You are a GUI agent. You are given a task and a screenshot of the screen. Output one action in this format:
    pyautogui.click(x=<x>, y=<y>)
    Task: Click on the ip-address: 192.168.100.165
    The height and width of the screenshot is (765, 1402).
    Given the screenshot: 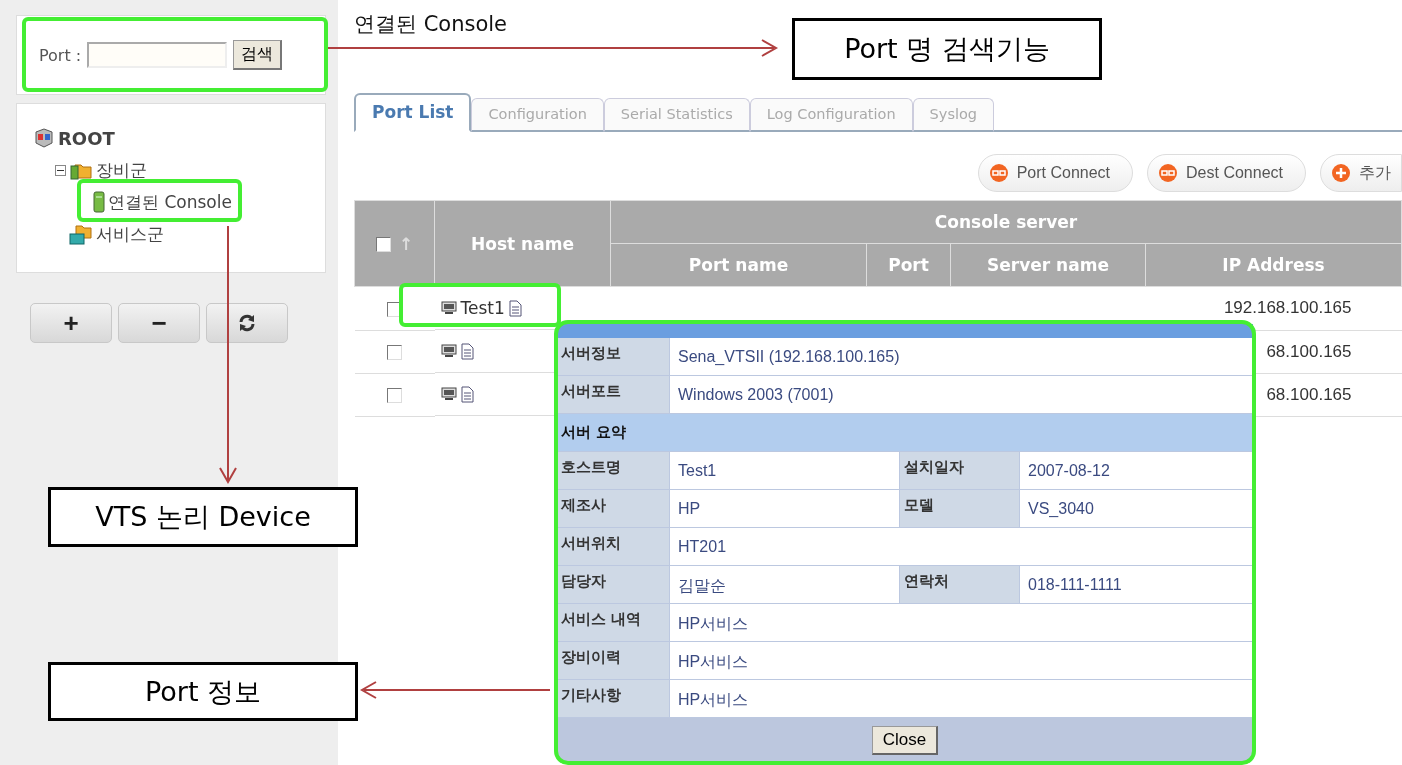 What is the action you would take?
    pyautogui.click(x=1287, y=308)
    